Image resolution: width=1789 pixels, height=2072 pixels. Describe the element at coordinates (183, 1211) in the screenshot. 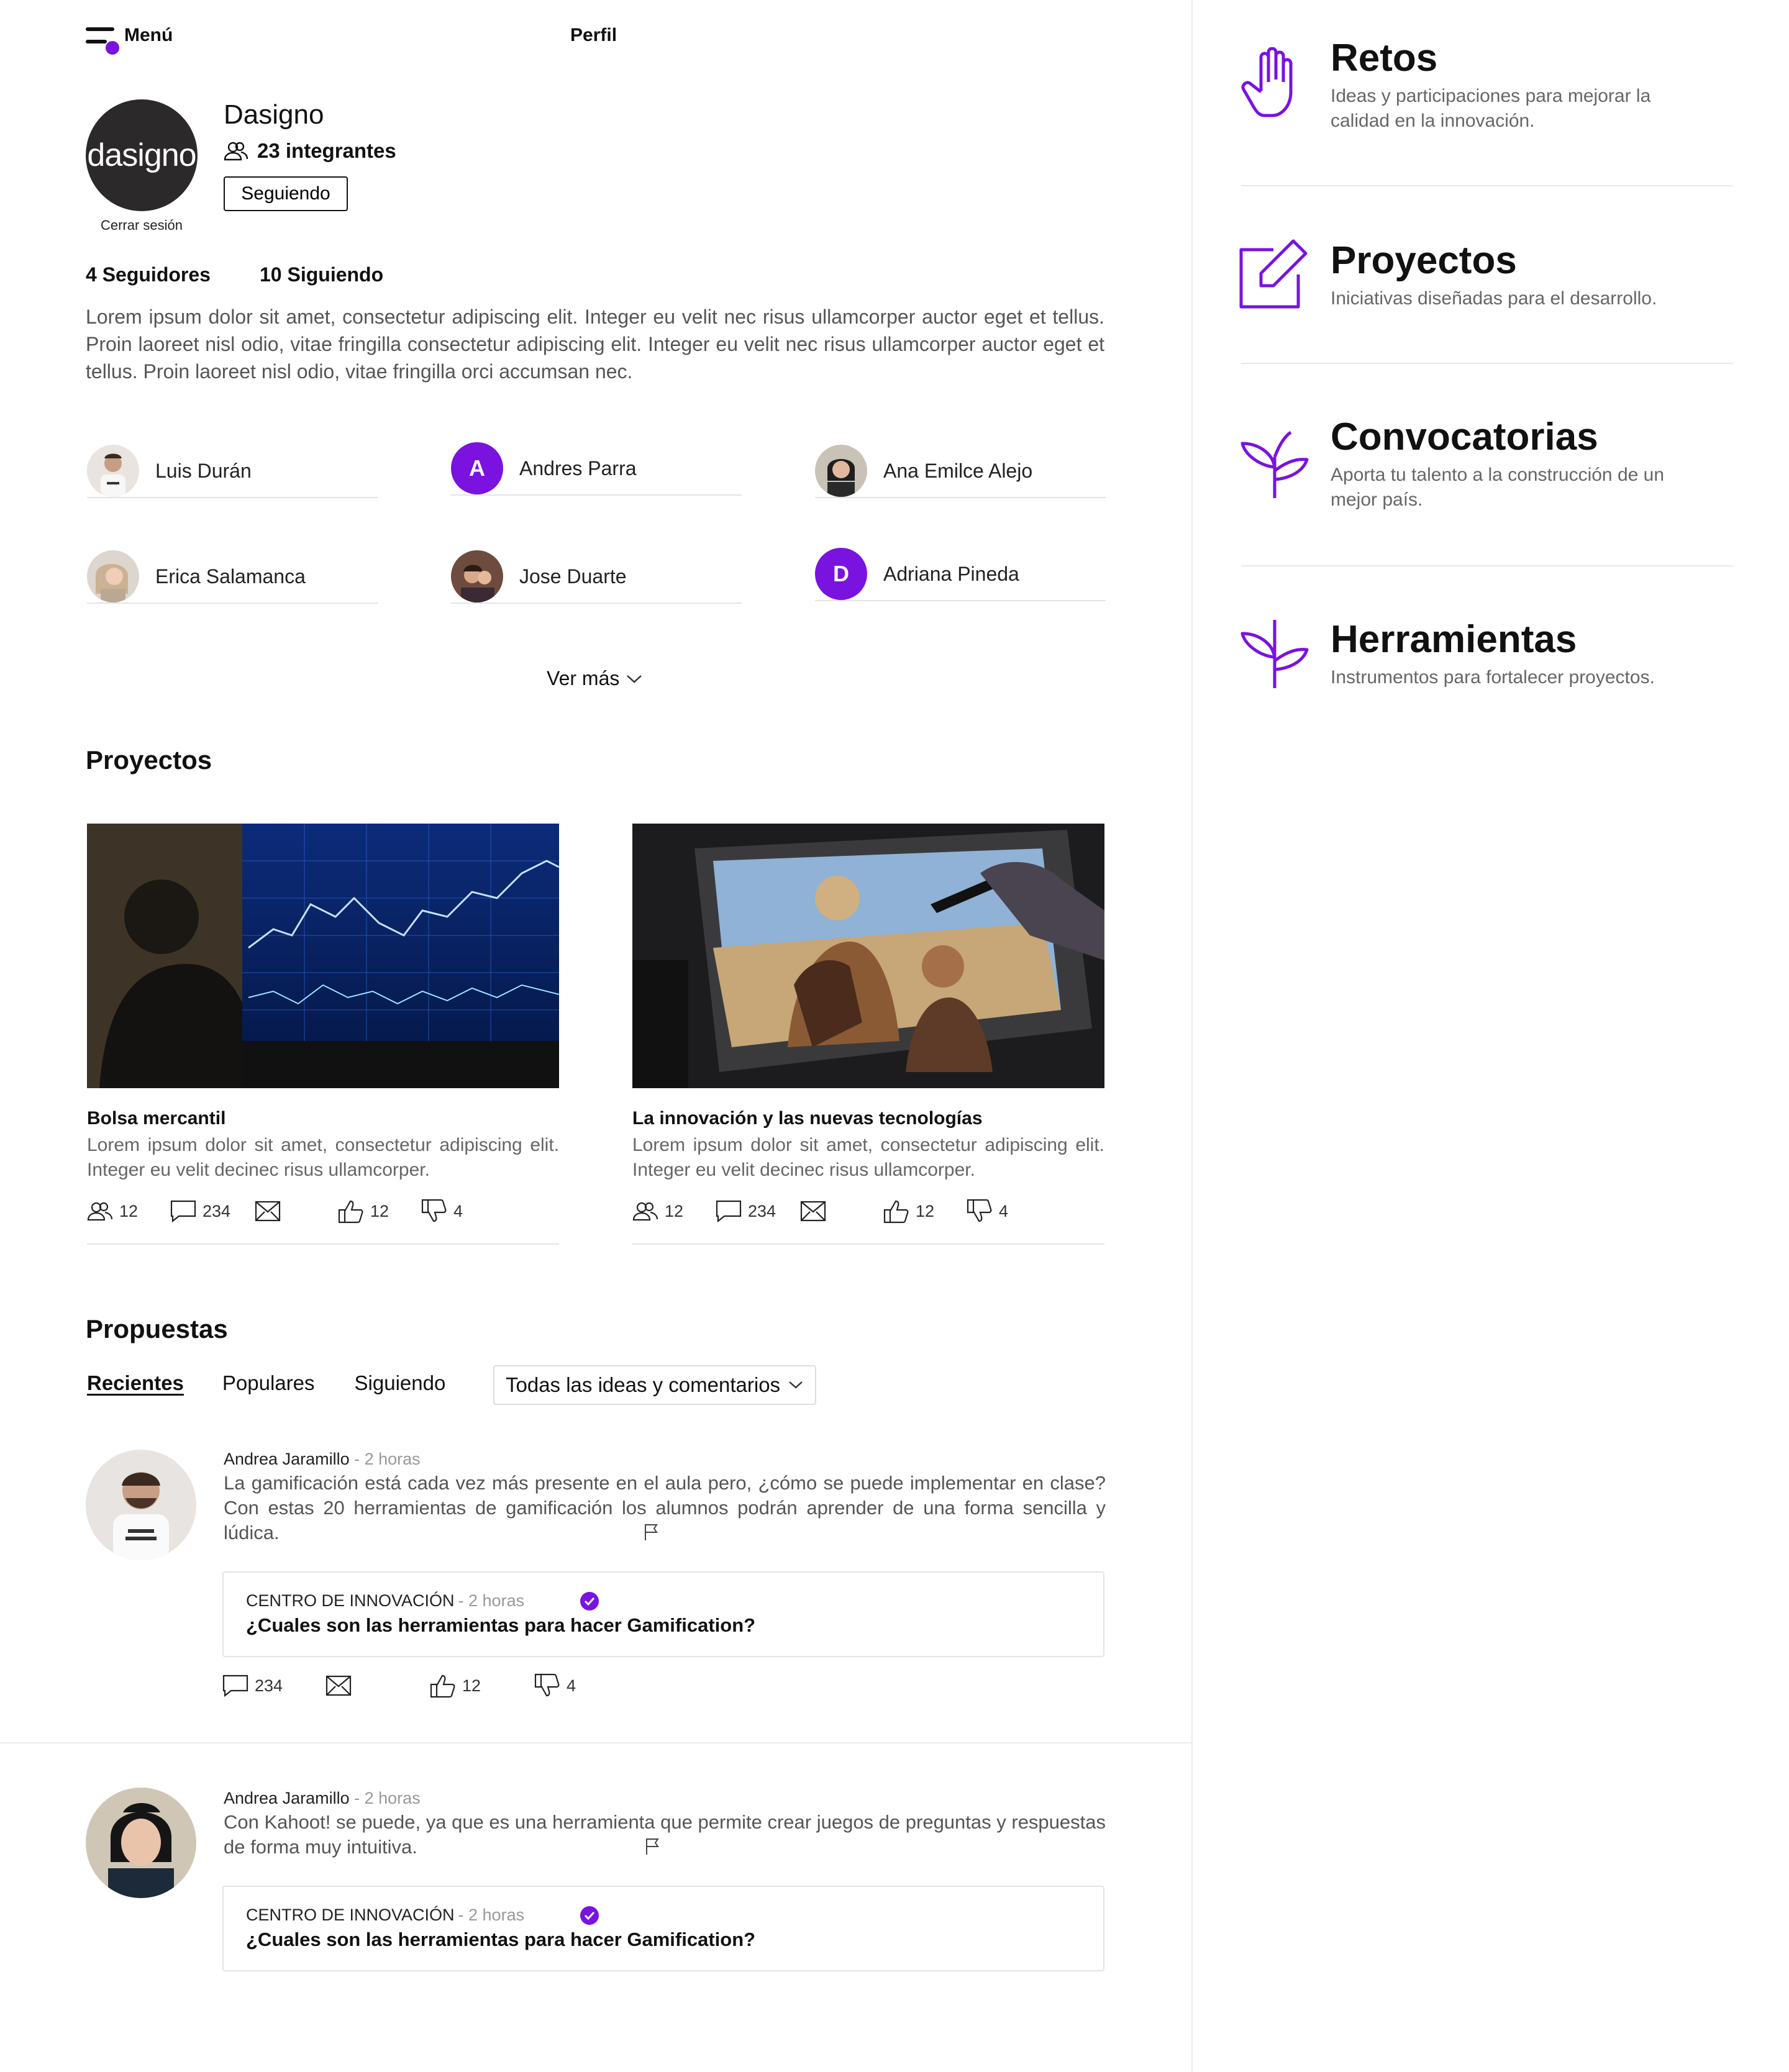

I see `comment-icon` at that location.